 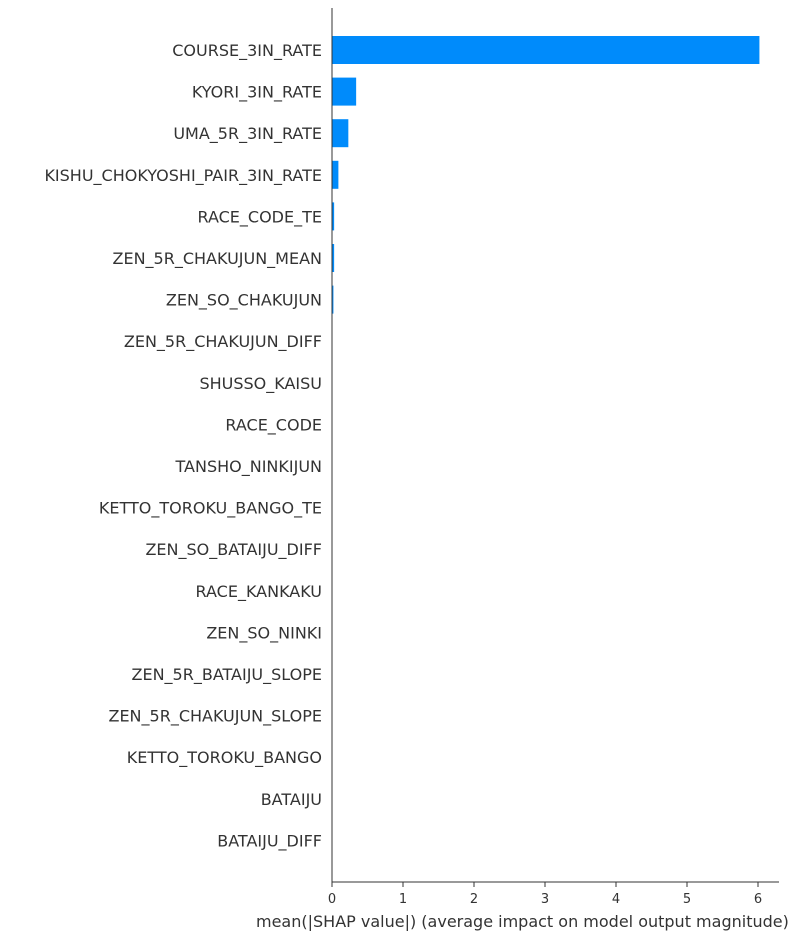 What do you see at coordinates (273, 425) in the screenshot?
I see `feature-label: RACE_CODE` at bounding box center [273, 425].